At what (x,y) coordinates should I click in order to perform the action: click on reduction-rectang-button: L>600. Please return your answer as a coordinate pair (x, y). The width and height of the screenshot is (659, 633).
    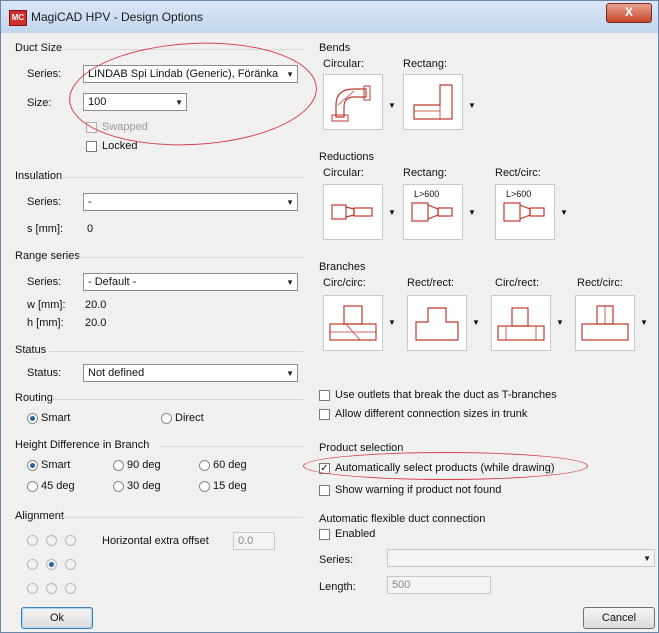
    Looking at the image, I should click on (433, 212).